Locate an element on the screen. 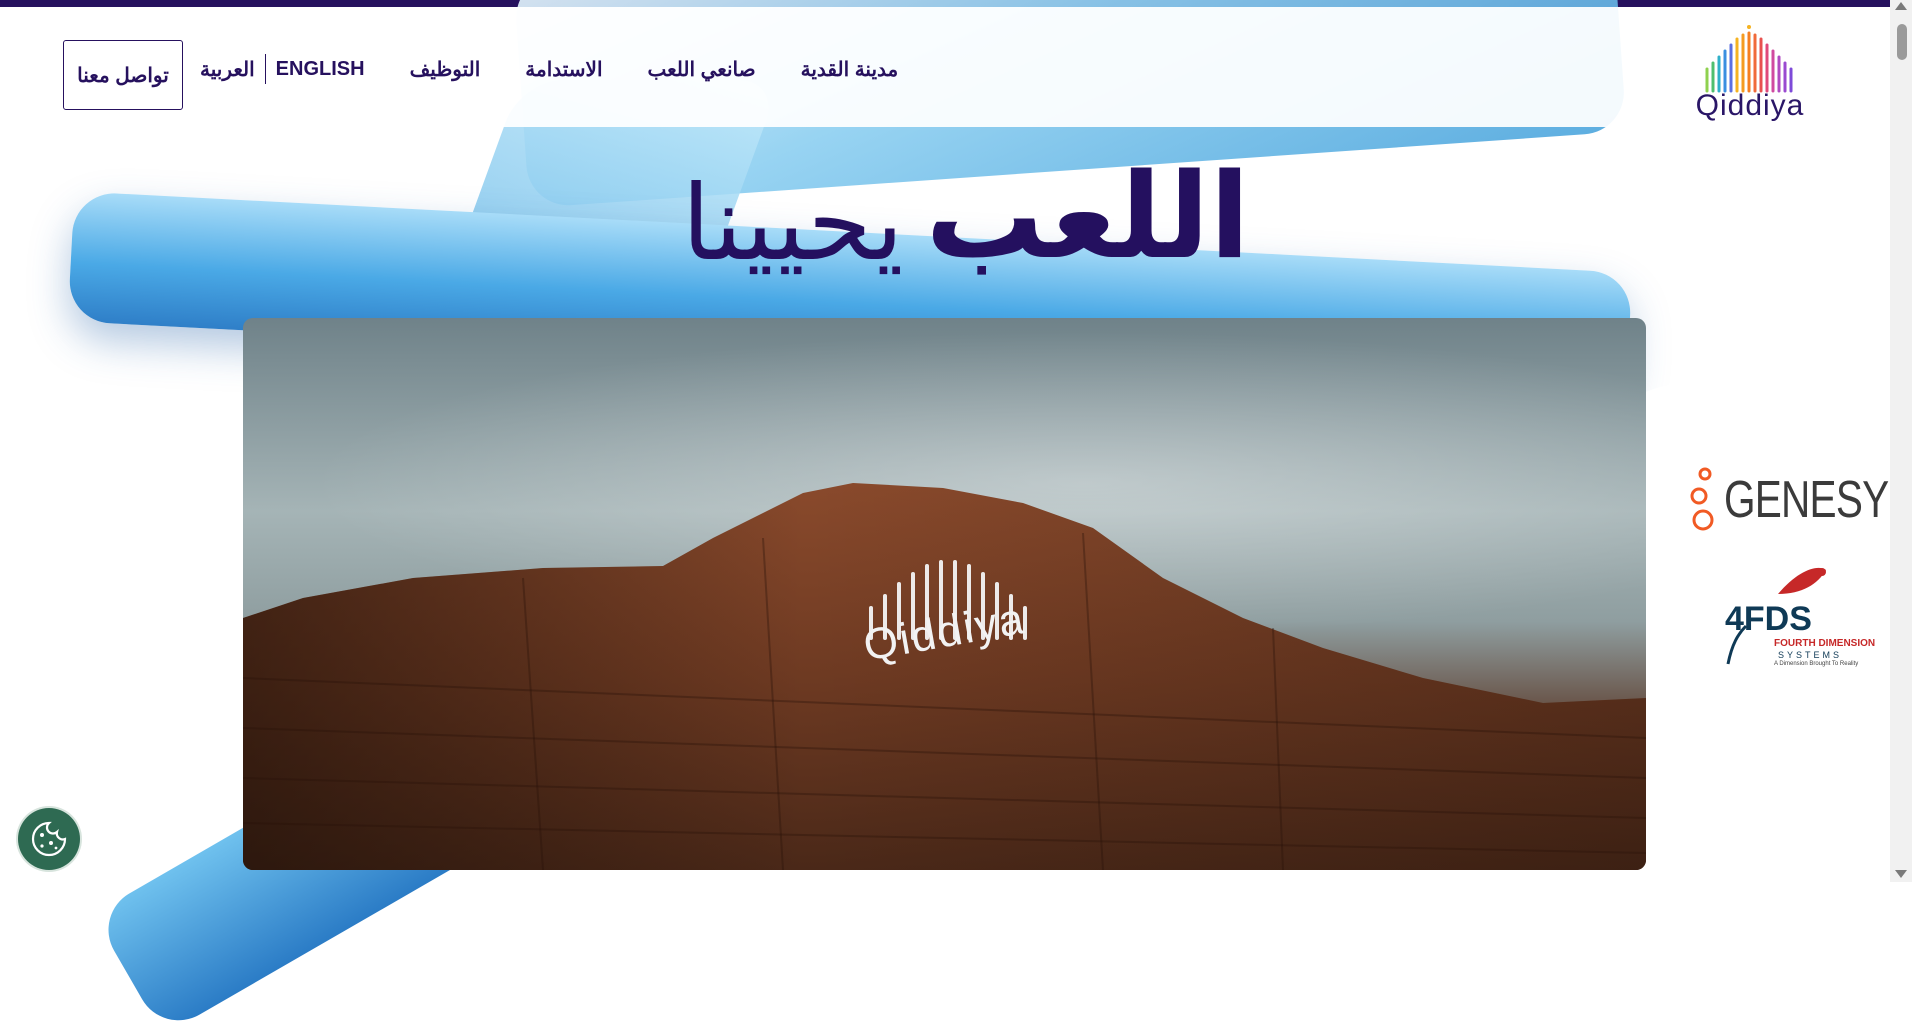  scroll-up-arrow-icon is located at coordinates (1901, 6).